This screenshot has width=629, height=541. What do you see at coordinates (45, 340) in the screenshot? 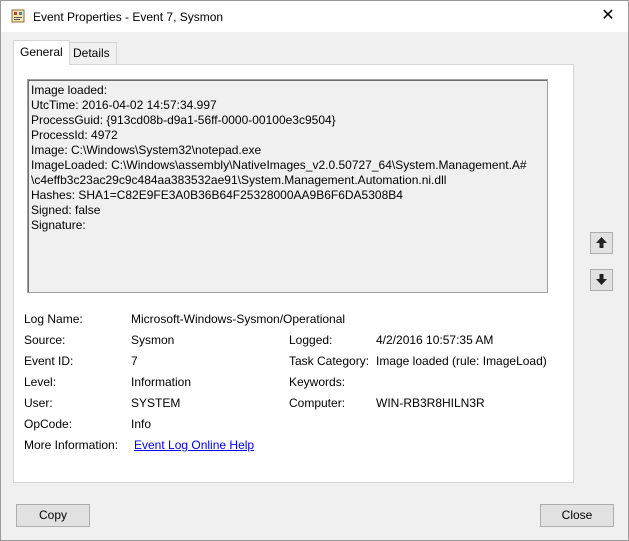
I see `source-label: Source:` at bounding box center [45, 340].